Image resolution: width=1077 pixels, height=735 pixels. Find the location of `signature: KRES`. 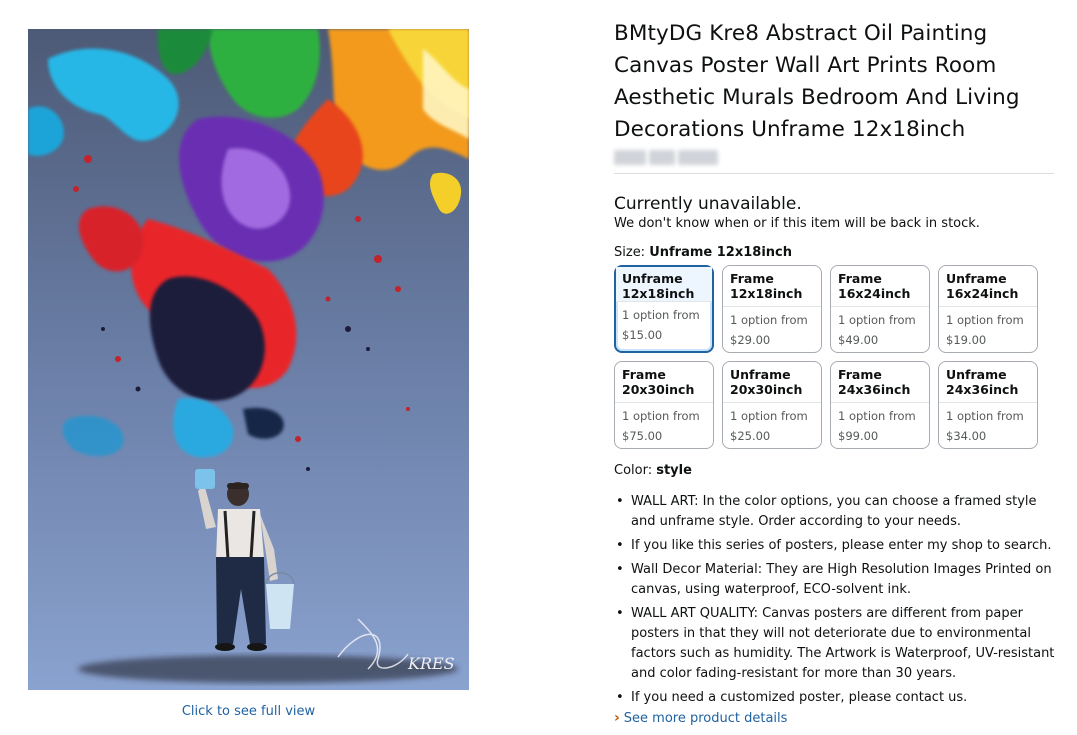

signature: KRES is located at coordinates (431, 663).